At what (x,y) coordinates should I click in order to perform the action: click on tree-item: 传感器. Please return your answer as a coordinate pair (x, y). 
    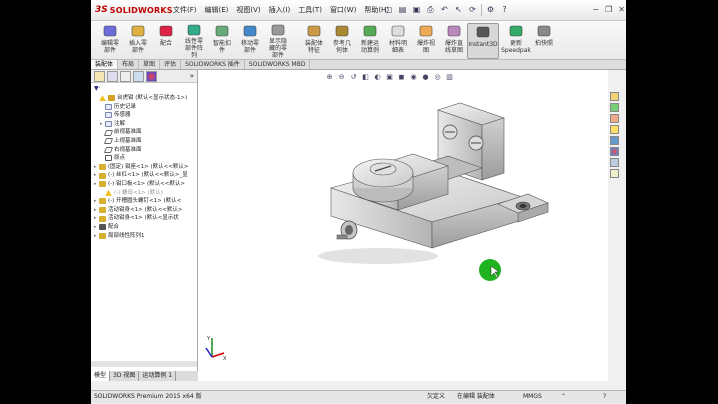
    Looking at the image, I should click on (144, 115).